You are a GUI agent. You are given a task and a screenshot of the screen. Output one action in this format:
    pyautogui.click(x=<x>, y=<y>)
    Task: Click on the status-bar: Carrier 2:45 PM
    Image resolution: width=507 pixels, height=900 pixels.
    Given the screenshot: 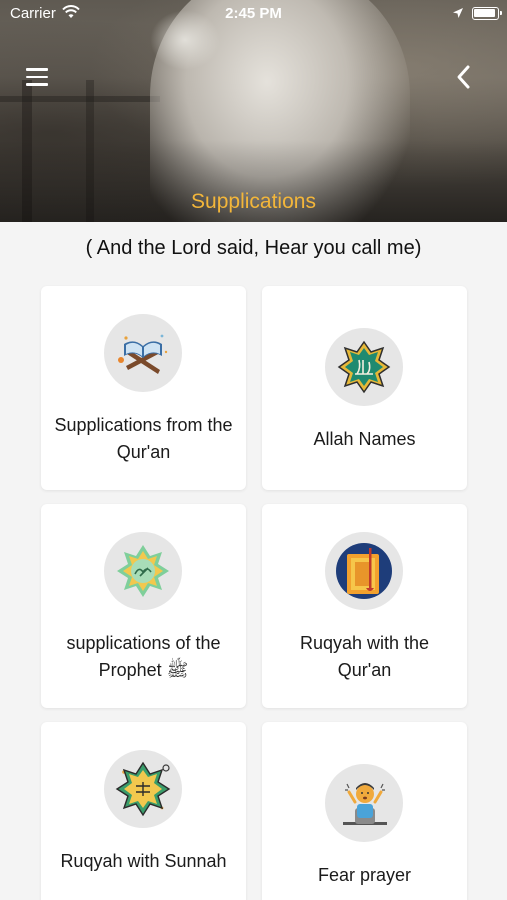 What is the action you would take?
    pyautogui.click(x=253, y=14)
    